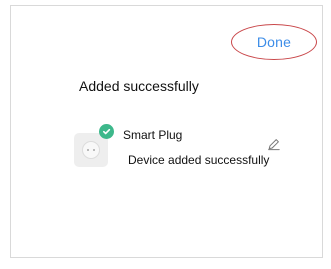 This screenshot has height=269, width=331. What do you see at coordinates (139, 86) in the screenshot?
I see `page-title: Added successfully` at bounding box center [139, 86].